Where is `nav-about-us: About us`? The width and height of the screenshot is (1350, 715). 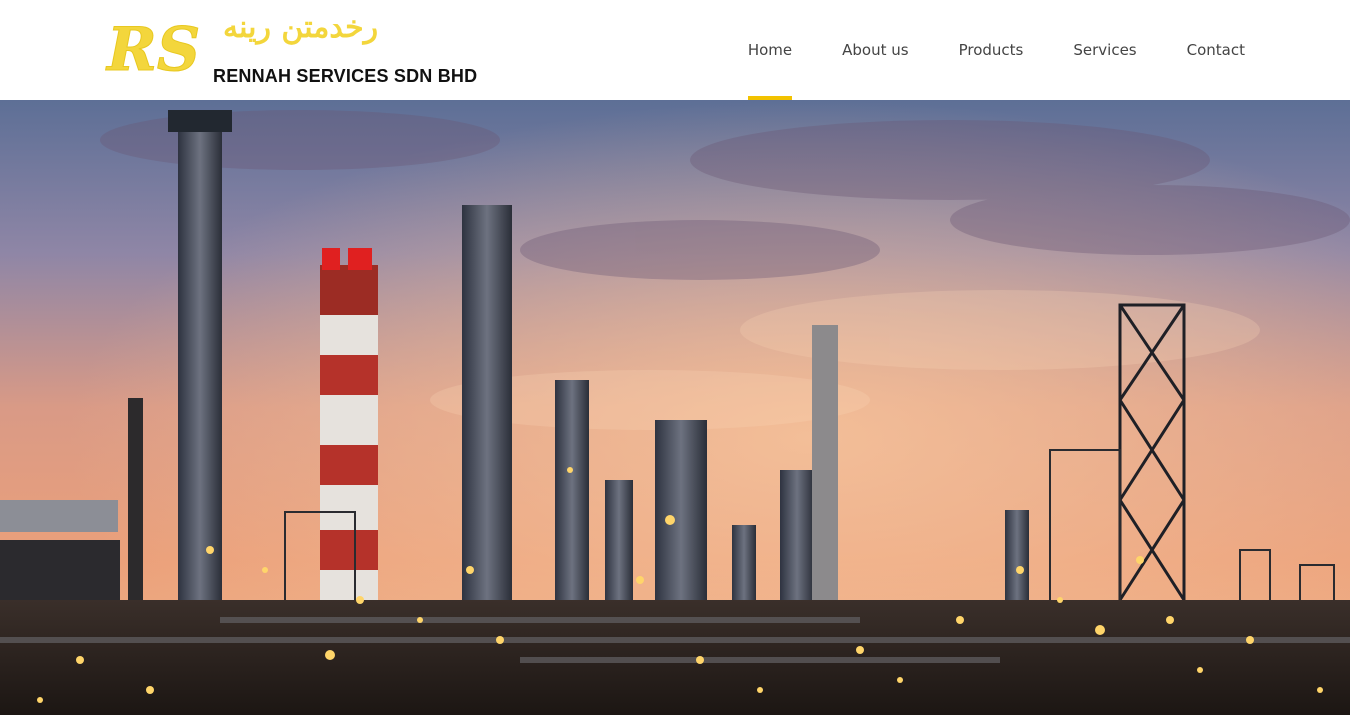 nav-about-us: About us is located at coordinates (875, 50).